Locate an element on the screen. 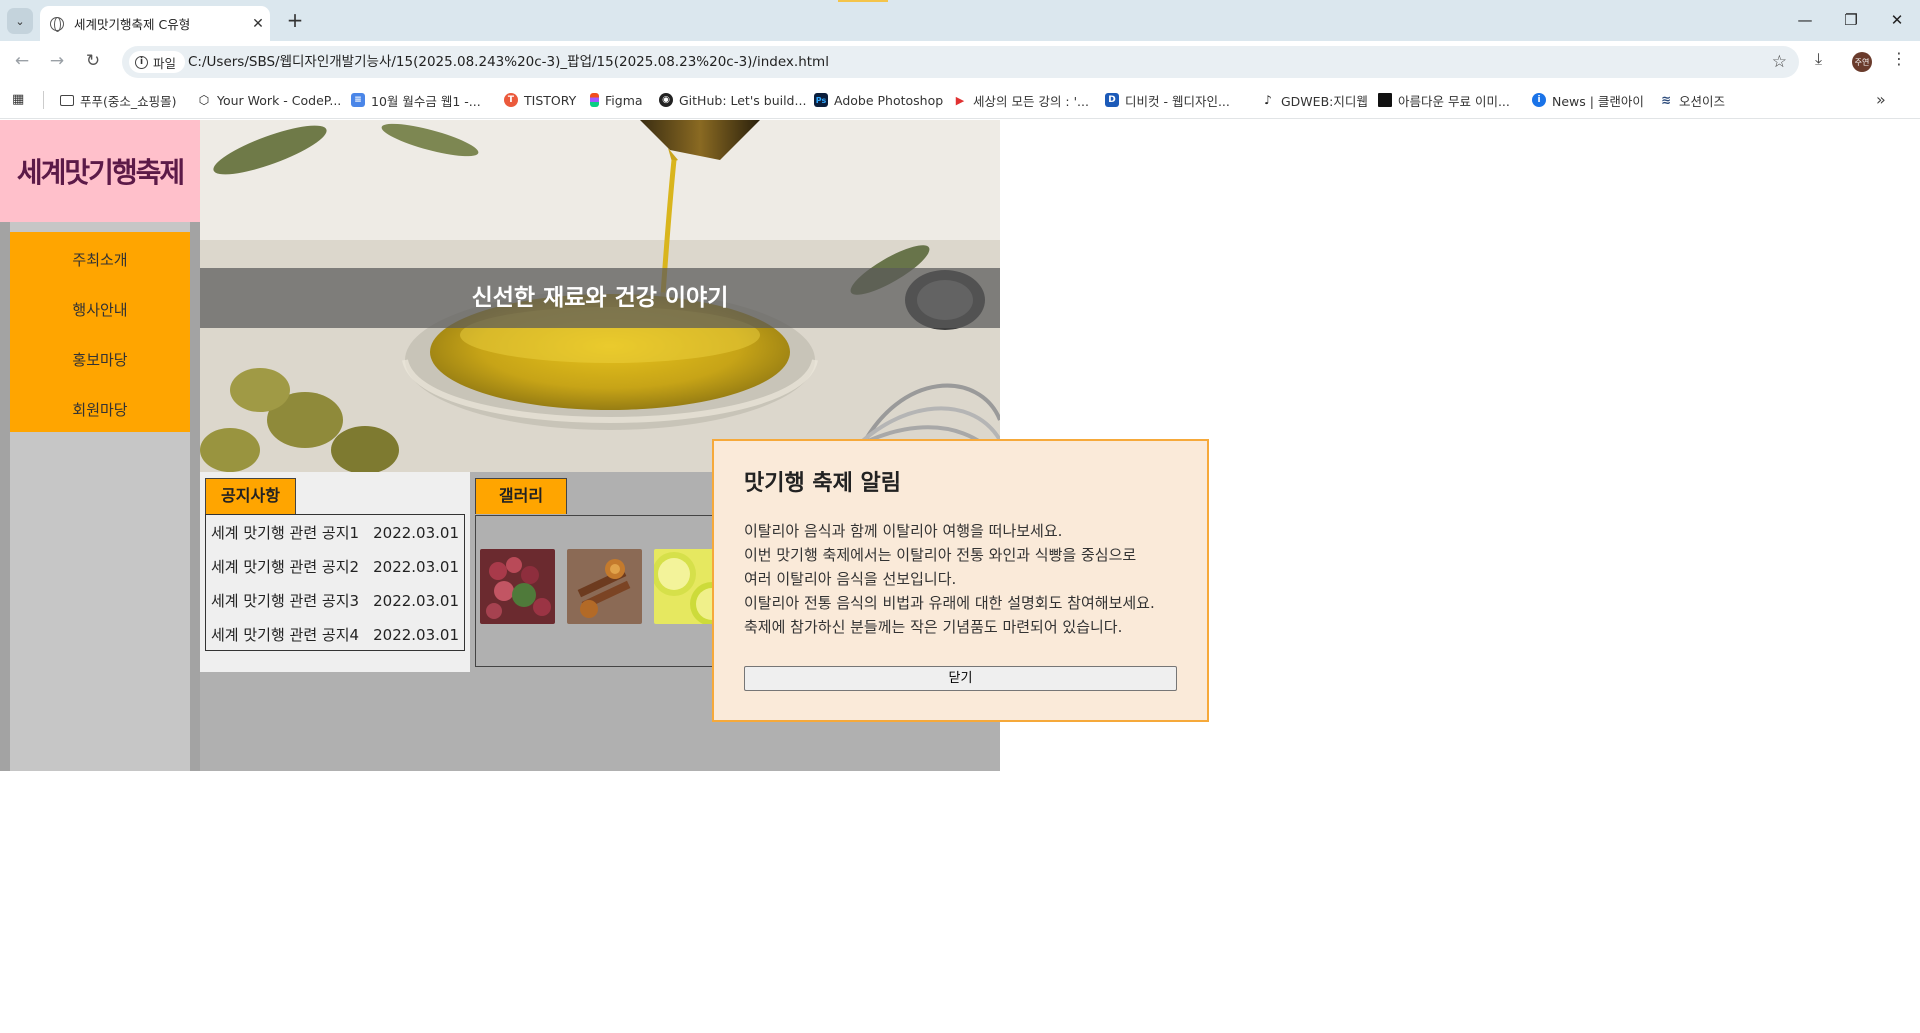  bookmark-item: ♪ GDWEB:지디웹 is located at coordinates (1314, 100).